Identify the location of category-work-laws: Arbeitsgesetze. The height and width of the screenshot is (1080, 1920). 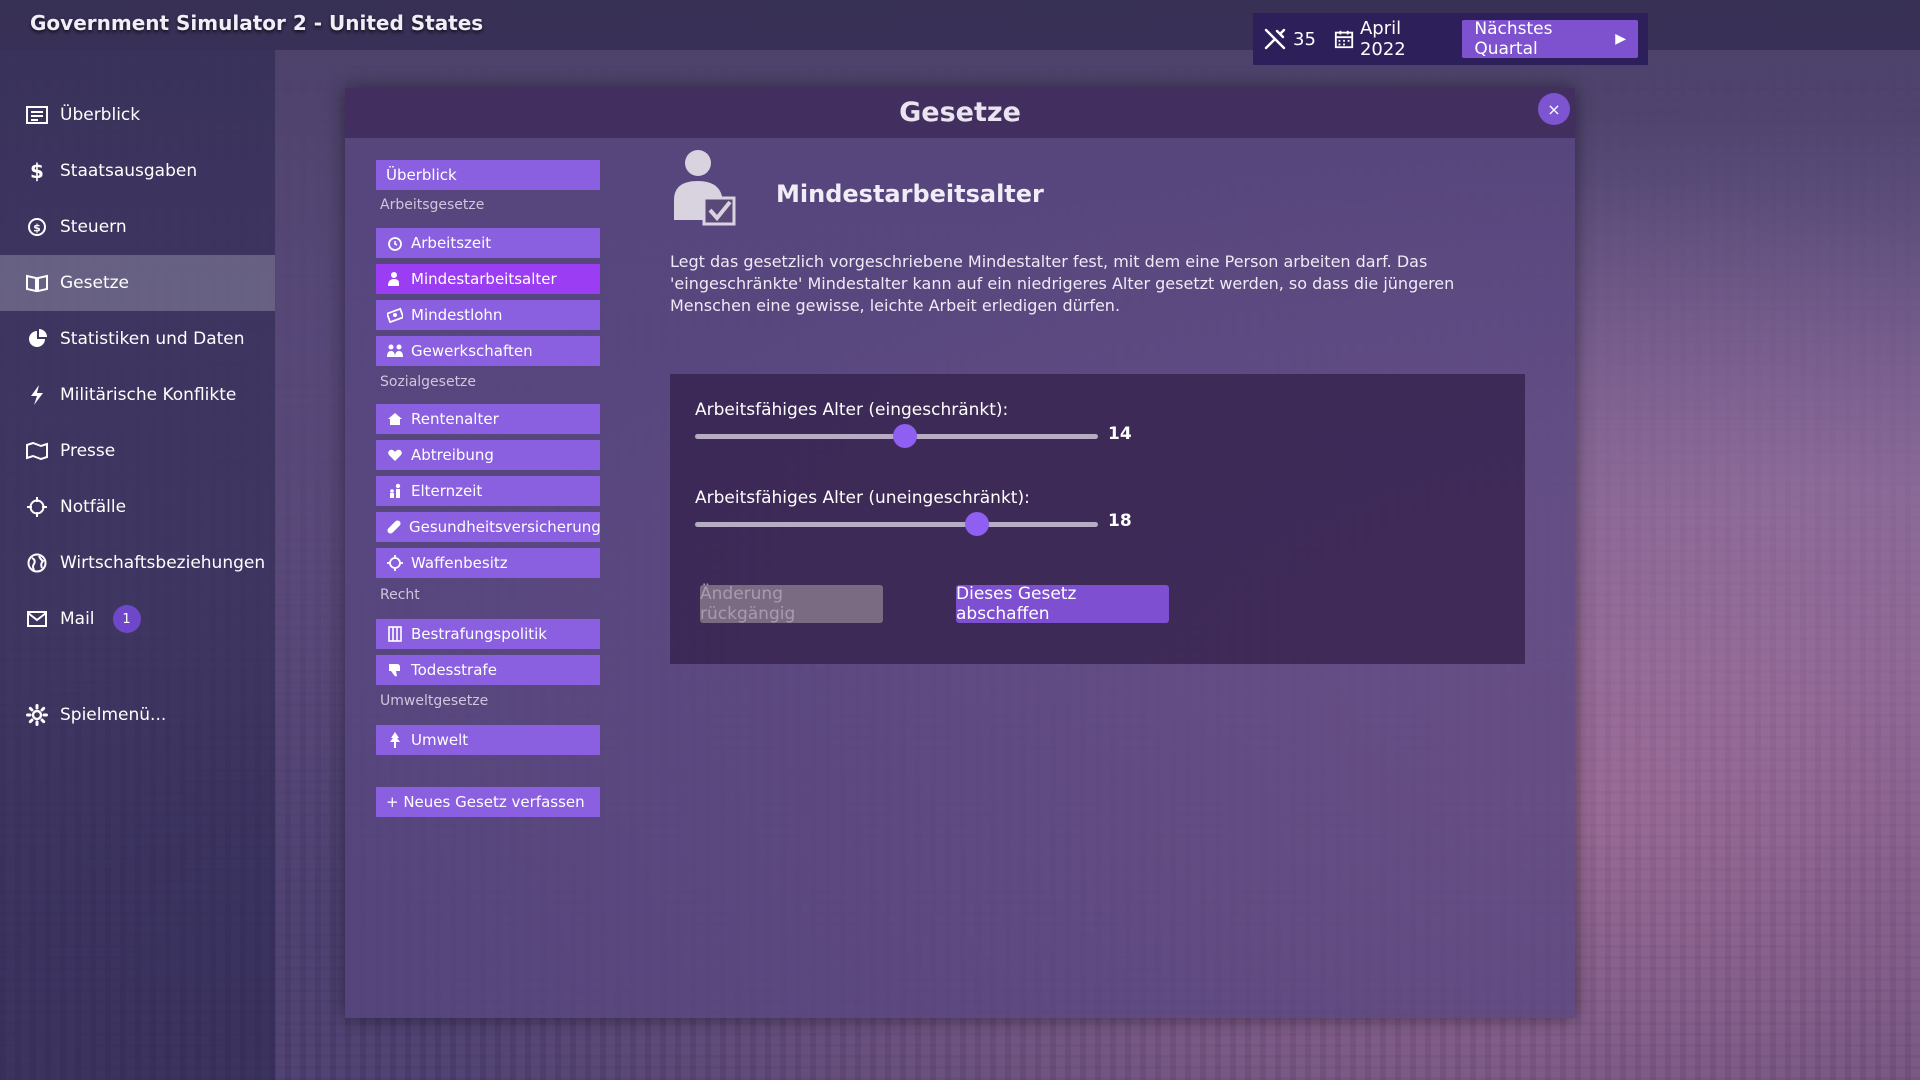
(432, 205).